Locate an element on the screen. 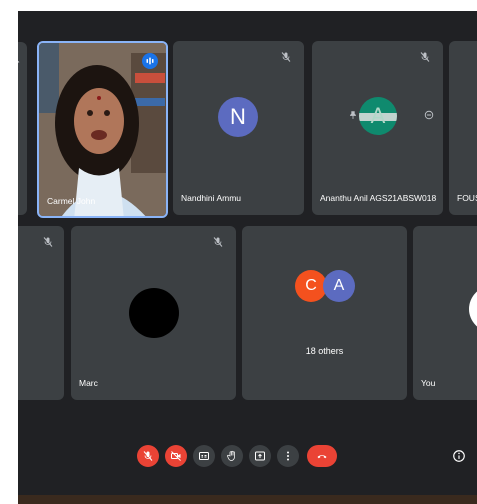 The height and width of the screenshot is (504, 477). meeting-details-button is located at coordinates (459, 456).